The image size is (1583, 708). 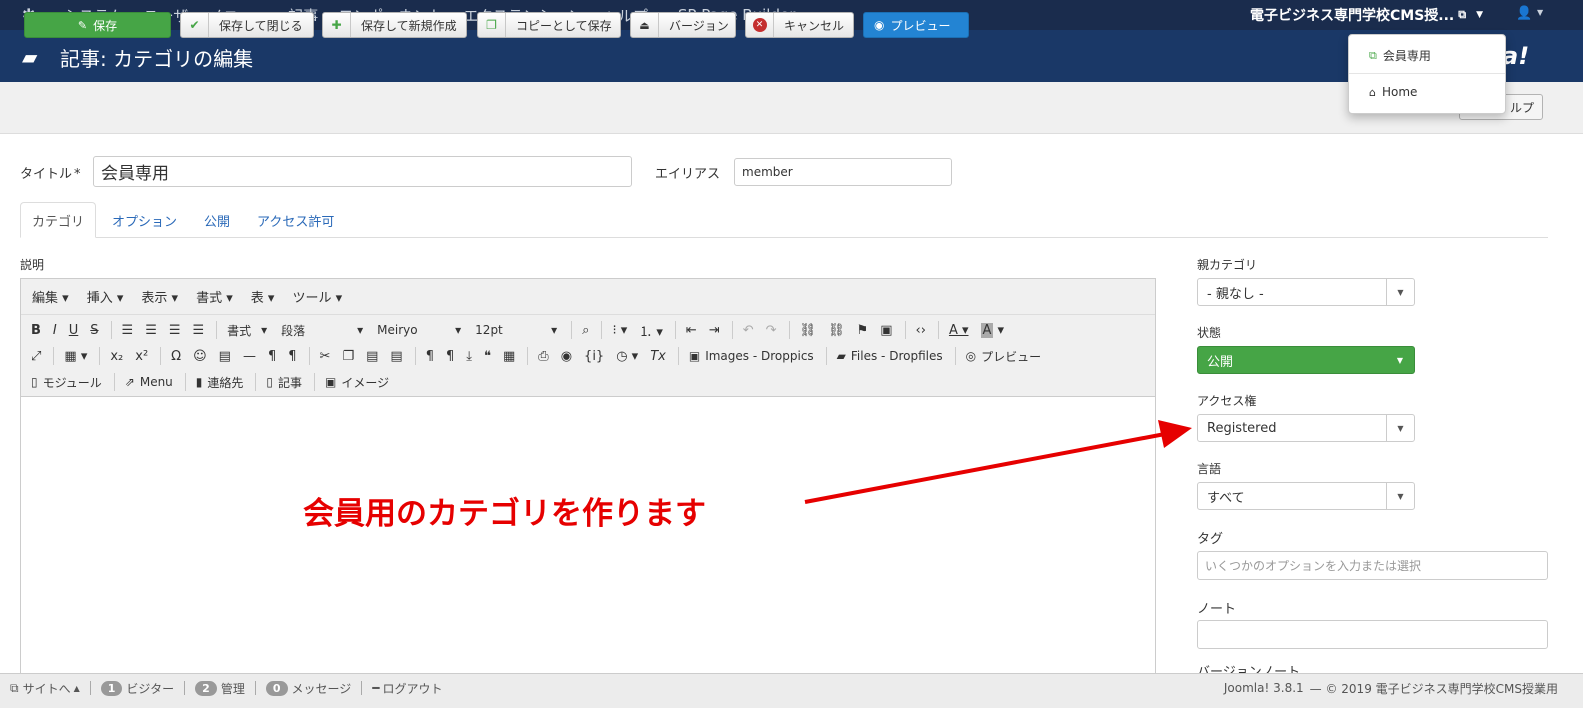 I want to click on menu-button: ⇗ Menu, so click(x=149, y=382).